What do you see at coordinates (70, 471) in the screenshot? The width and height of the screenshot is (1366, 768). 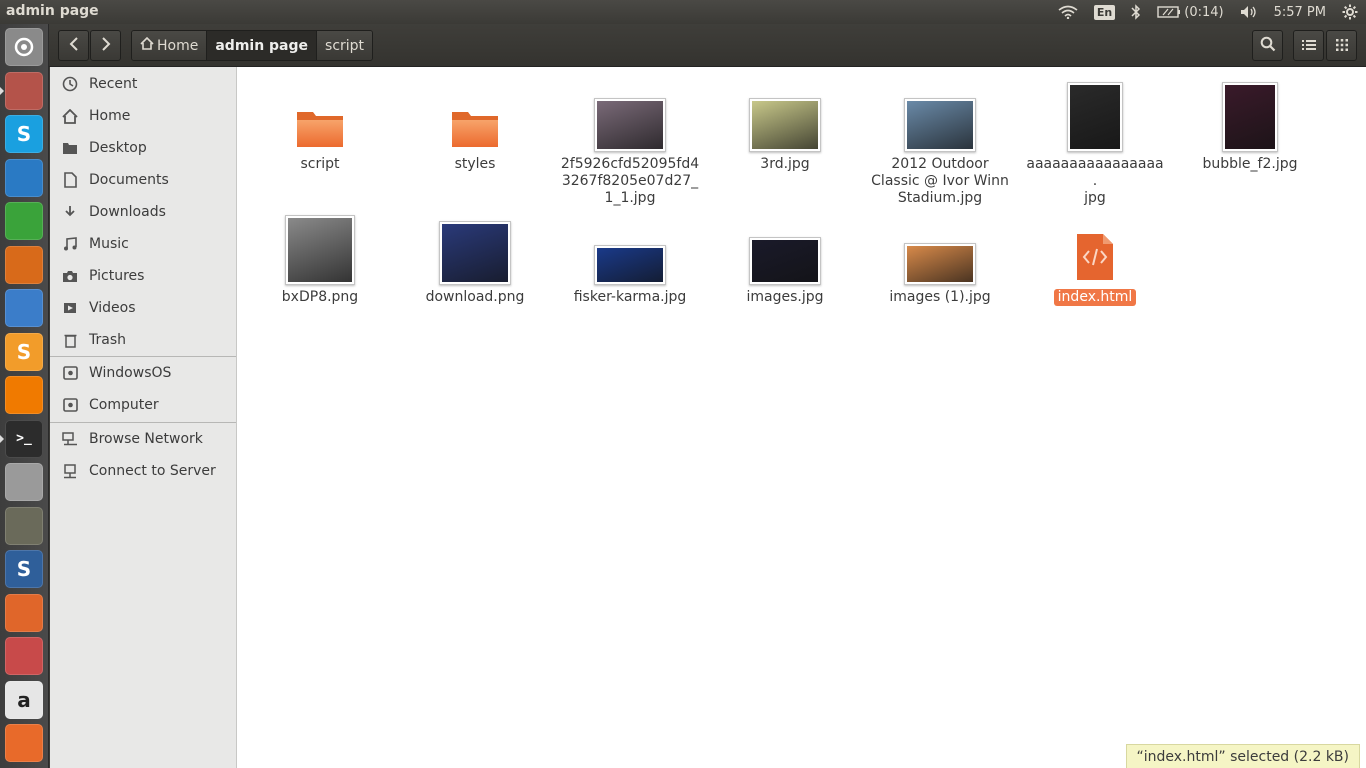 I see `server-icon` at bounding box center [70, 471].